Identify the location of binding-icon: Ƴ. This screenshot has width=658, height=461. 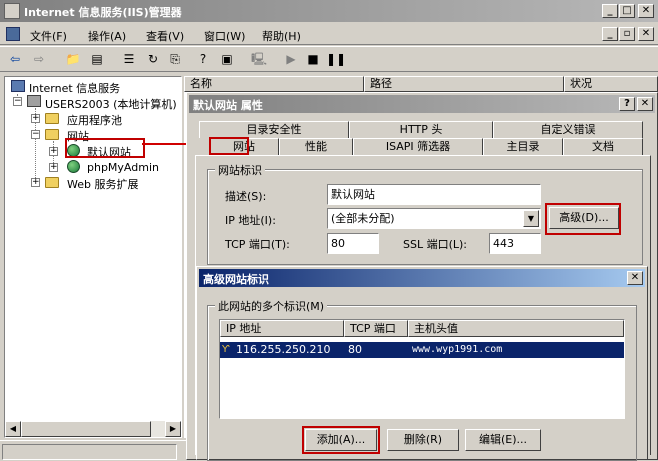
(226, 349).